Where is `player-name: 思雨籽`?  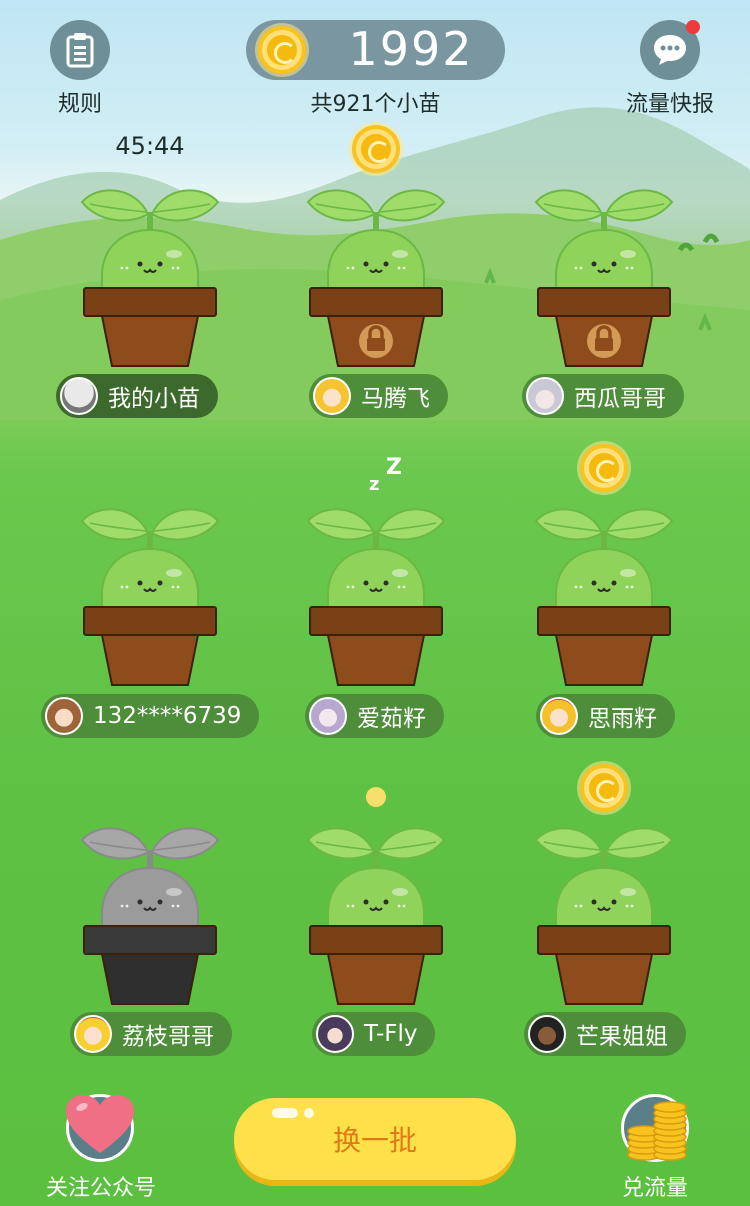
player-name: 思雨籽 is located at coordinates (622, 719).